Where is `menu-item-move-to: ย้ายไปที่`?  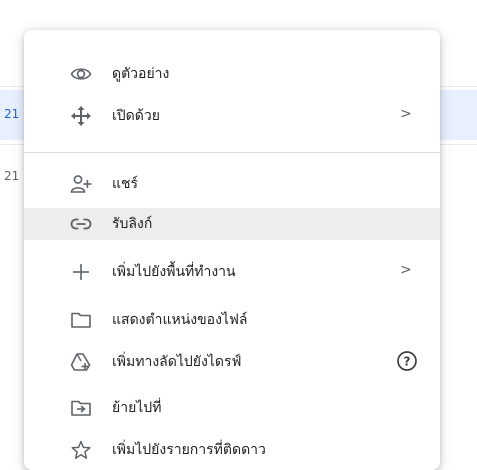 menu-item-move-to: ย้ายไปที่ is located at coordinates (232, 408).